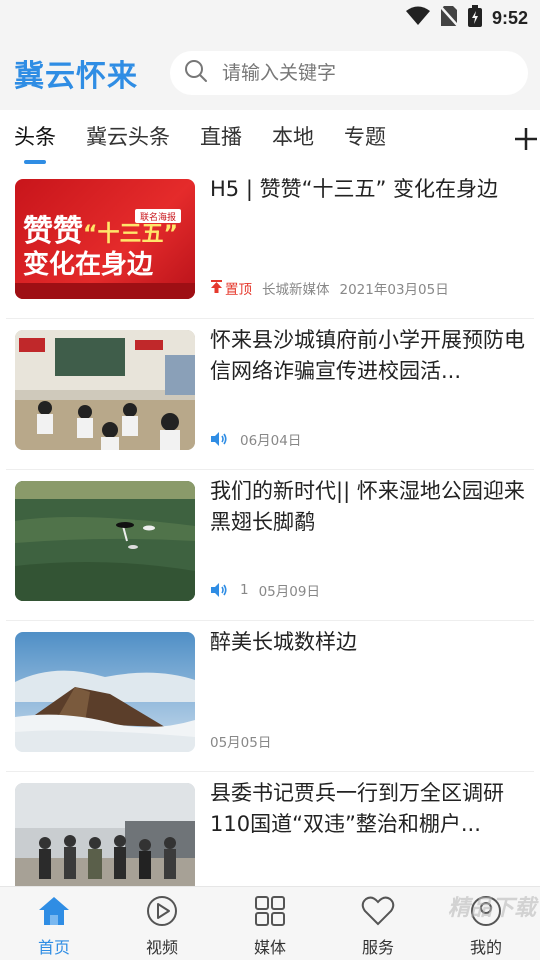 This screenshot has width=540, height=960. I want to click on no-sim-icon, so click(449, 18).